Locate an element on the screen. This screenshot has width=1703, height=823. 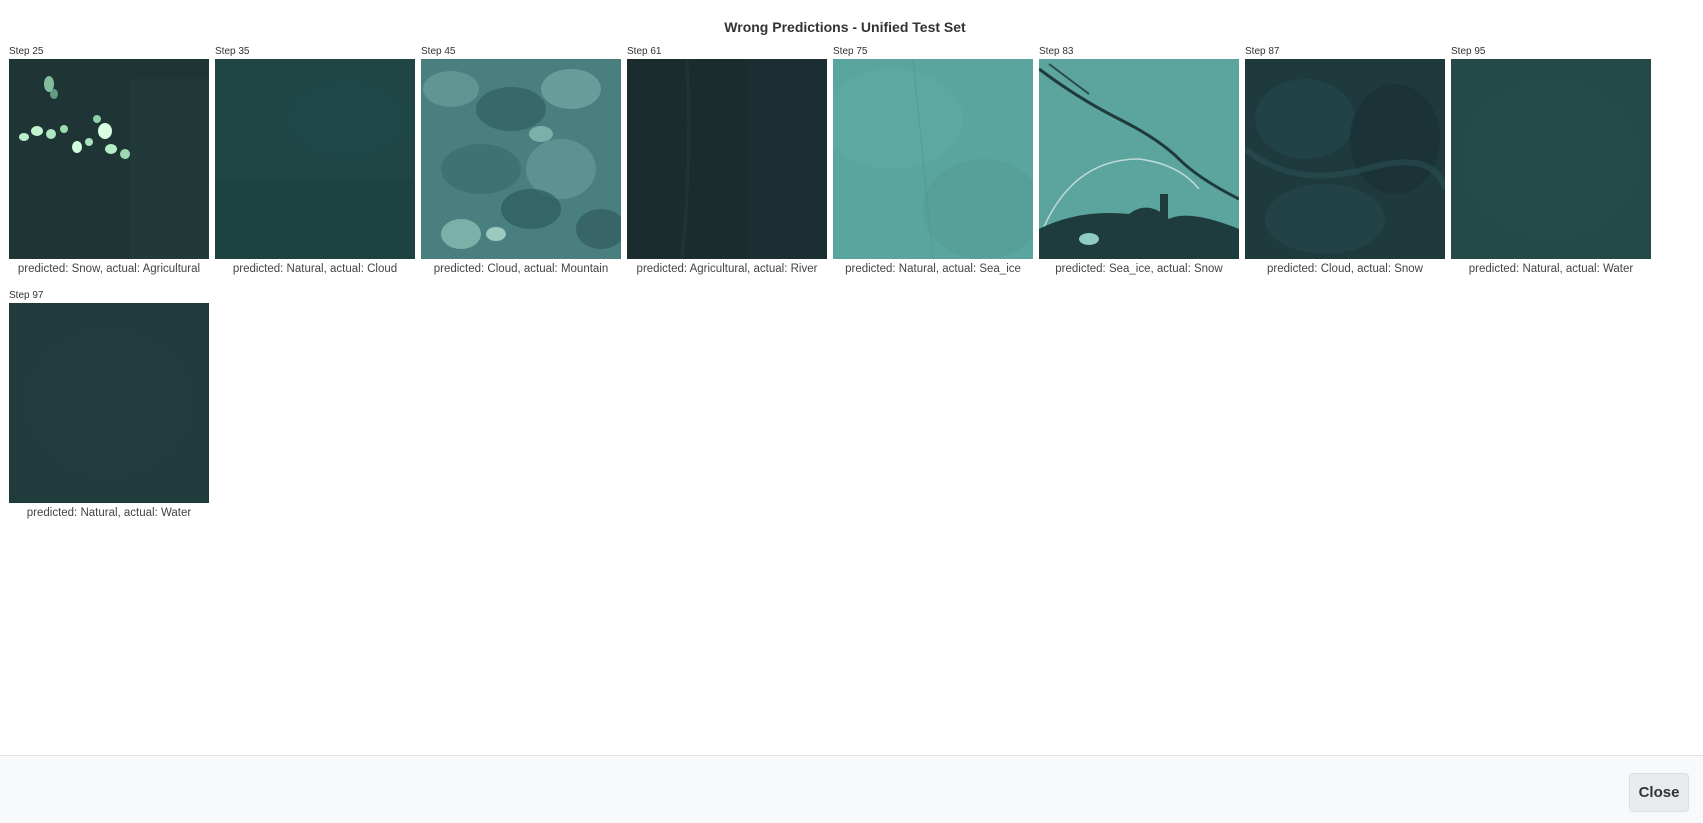
satellite-dark-swirl-image is located at coordinates (1345, 159).